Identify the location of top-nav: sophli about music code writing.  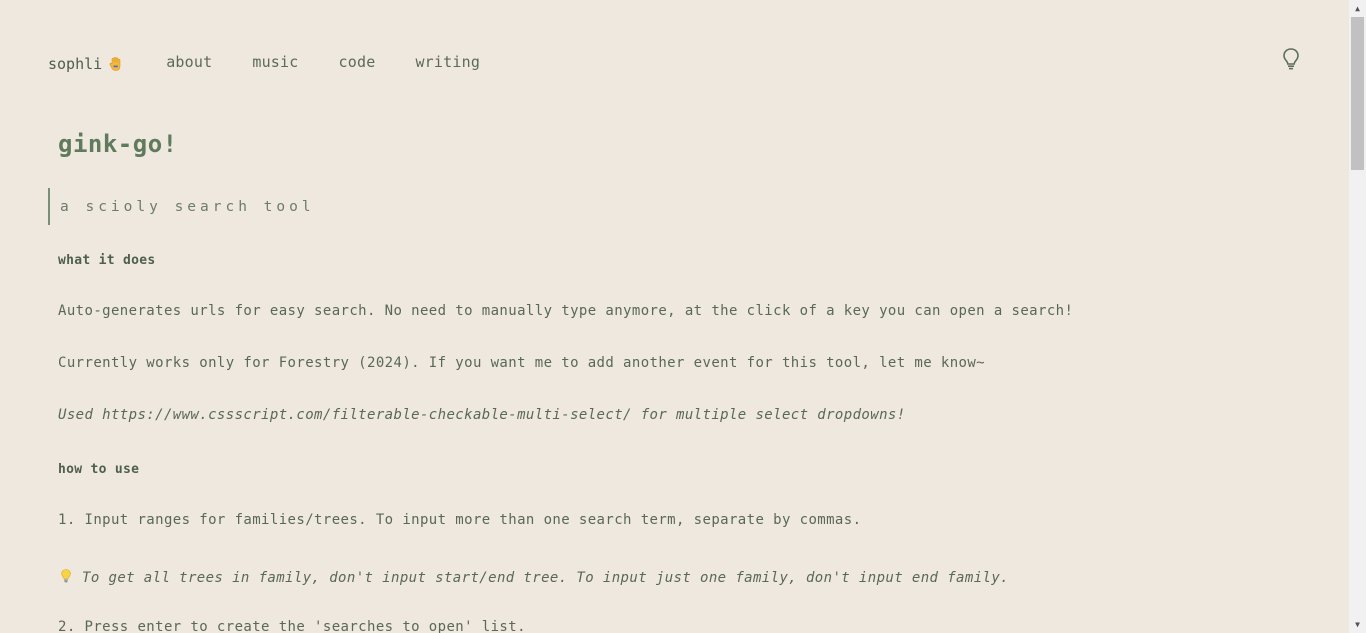
(264, 62).